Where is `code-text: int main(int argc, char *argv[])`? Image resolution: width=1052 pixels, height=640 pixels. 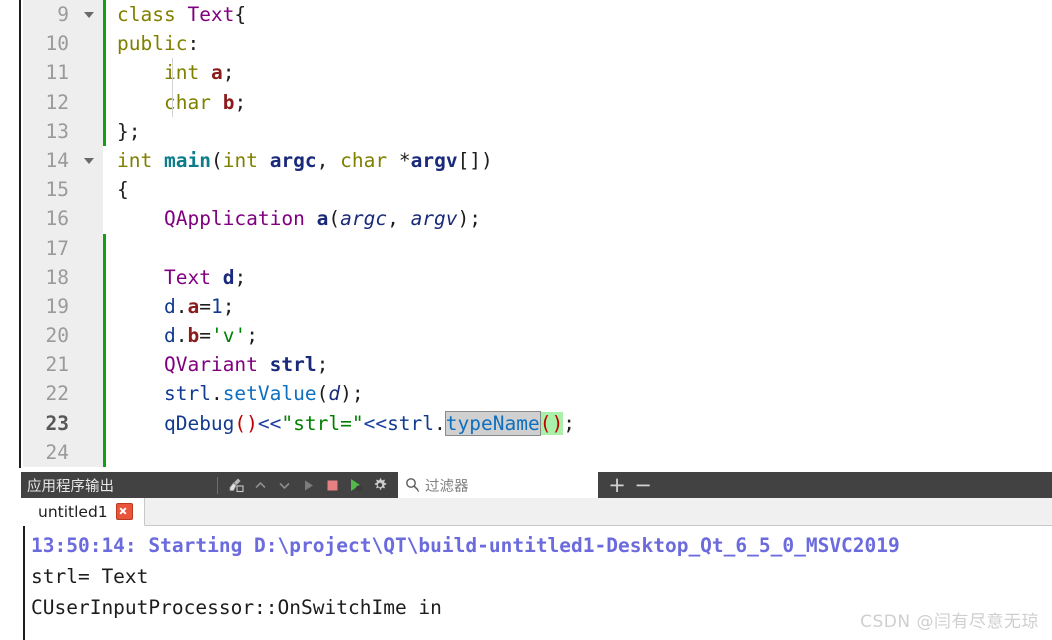 code-text: int main(int argc, char *argv[]) is located at coordinates (579, 160).